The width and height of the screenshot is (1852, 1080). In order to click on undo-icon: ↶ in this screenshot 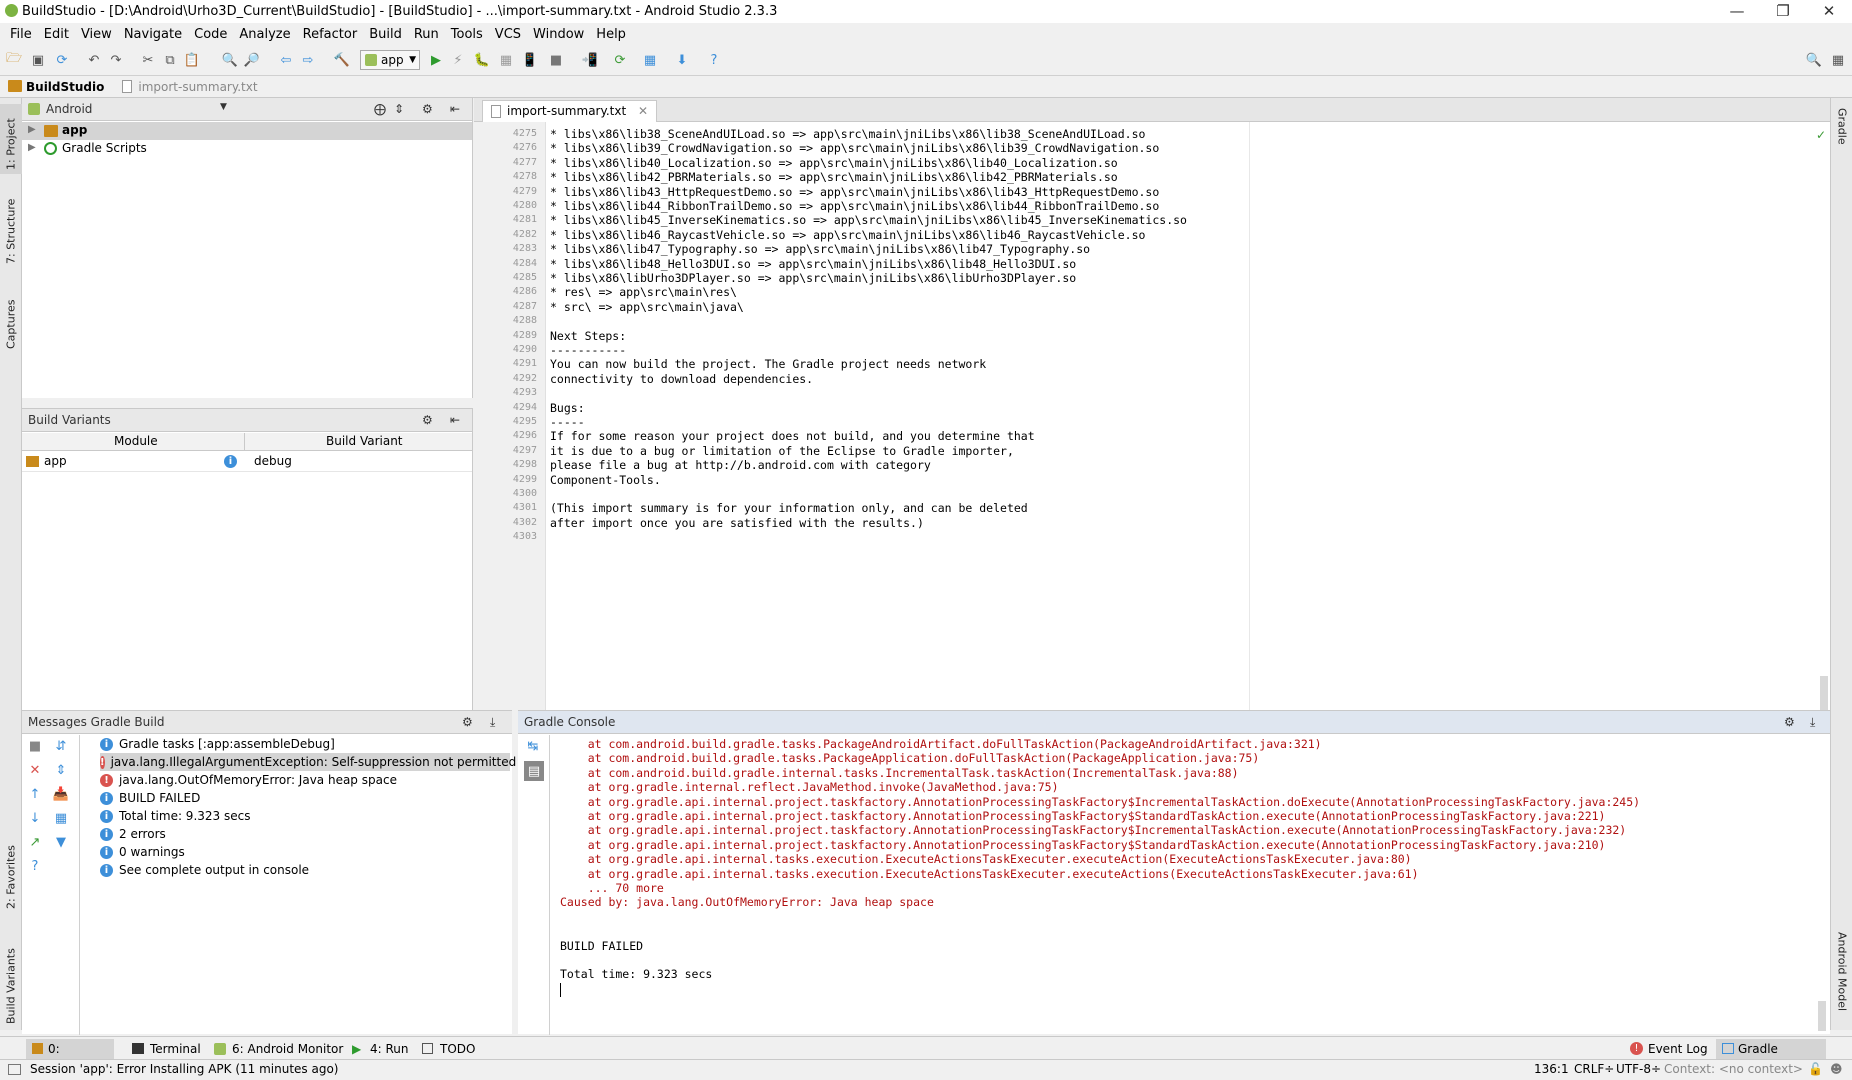, I will do `click(94, 60)`.